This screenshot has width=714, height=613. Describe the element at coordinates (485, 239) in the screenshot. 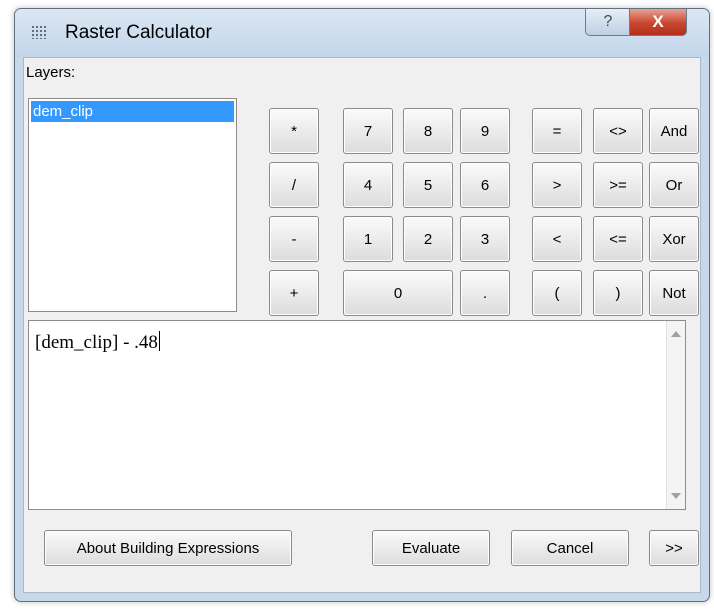

I see `digit-3-button: 3` at that location.